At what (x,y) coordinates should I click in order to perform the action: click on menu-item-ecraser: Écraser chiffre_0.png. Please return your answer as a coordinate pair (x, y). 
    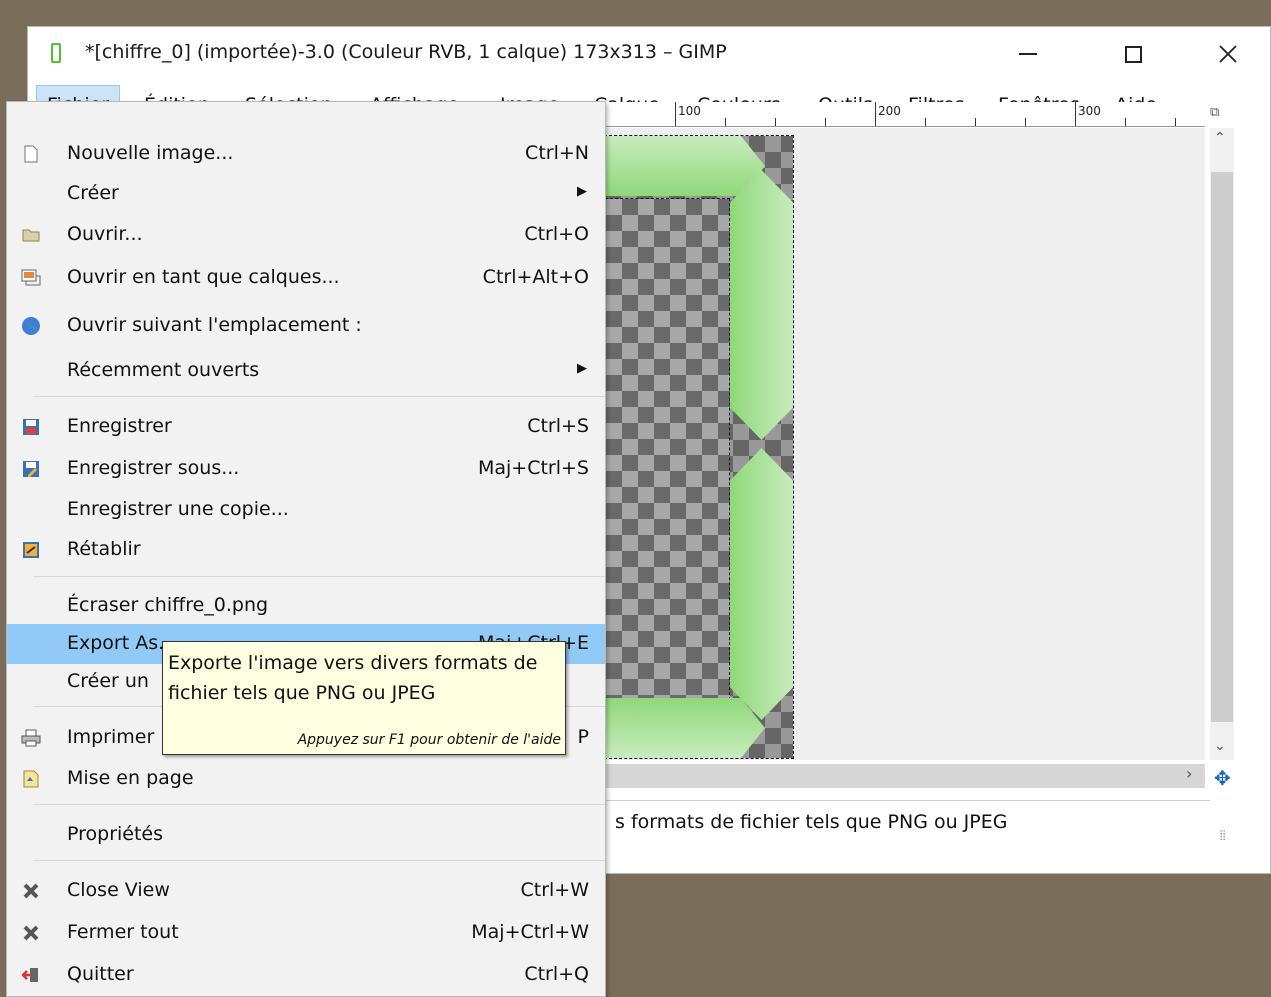
    Looking at the image, I should click on (306, 606).